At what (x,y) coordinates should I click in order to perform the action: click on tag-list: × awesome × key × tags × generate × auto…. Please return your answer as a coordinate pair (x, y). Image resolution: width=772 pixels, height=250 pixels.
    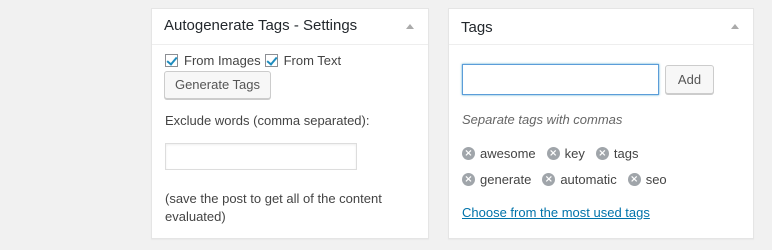
    Looking at the image, I should click on (602, 166).